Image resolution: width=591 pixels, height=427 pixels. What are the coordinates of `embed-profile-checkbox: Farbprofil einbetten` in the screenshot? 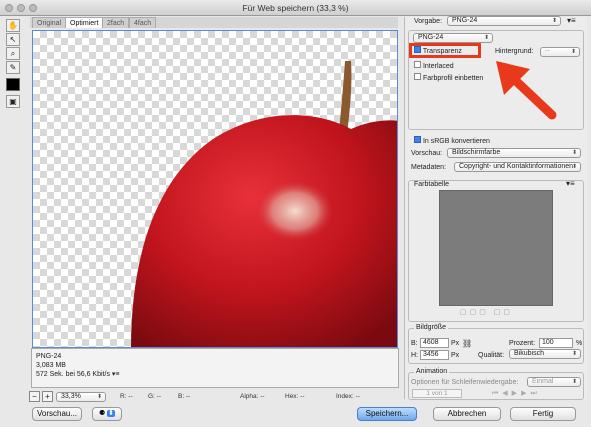 It's located at (448, 78).